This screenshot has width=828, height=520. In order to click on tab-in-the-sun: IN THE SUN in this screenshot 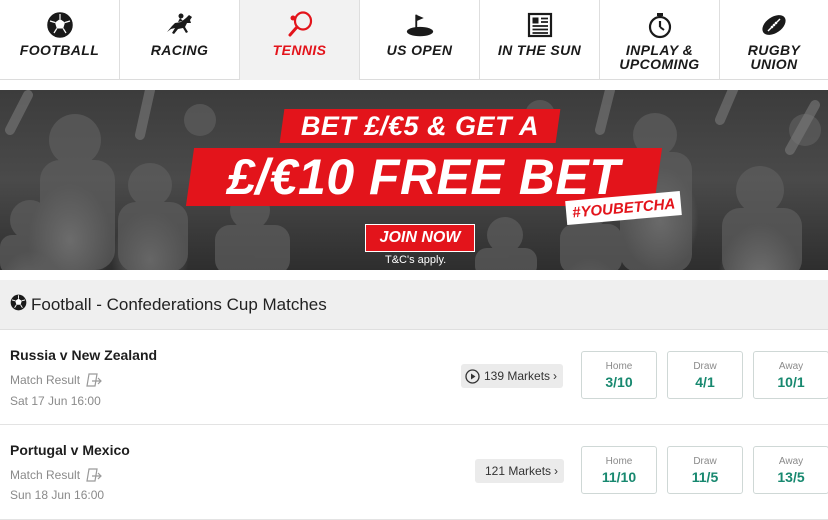, I will do `click(540, 40)`.